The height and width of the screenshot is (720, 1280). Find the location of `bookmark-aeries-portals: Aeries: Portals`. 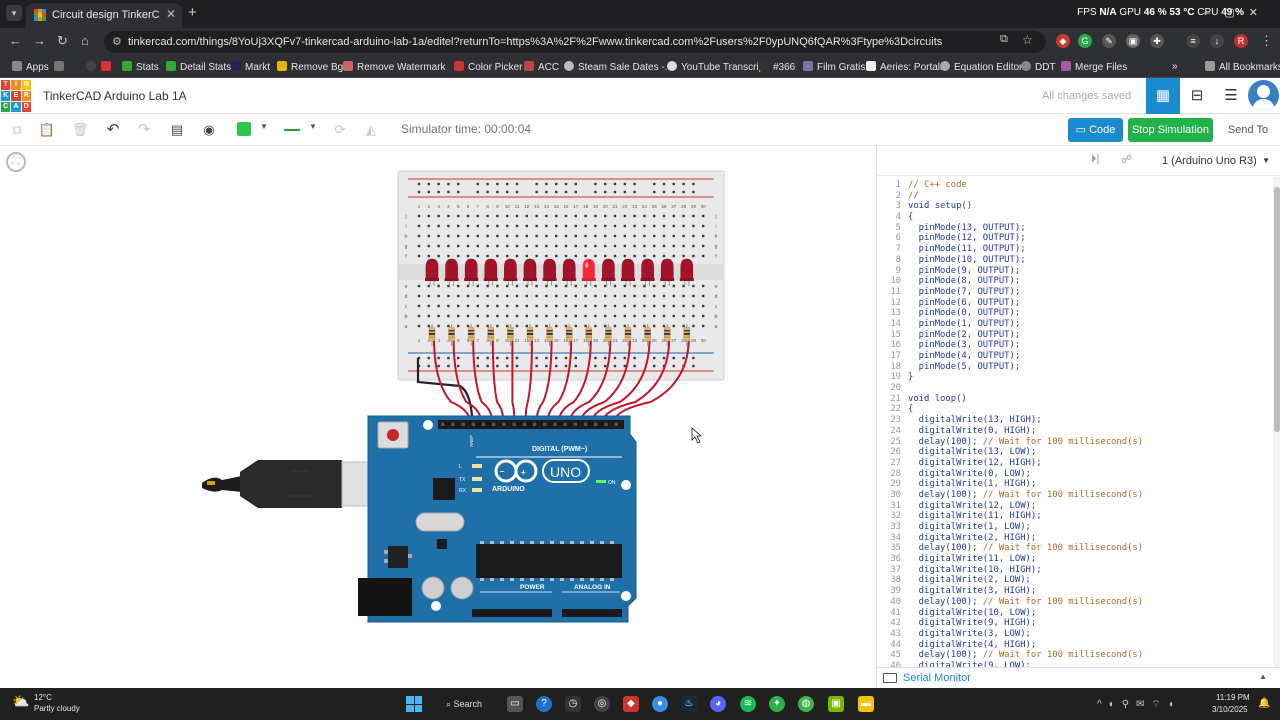

bookmark-aeries-portals: Aeries: Portals is located at coordinates (905, 67).